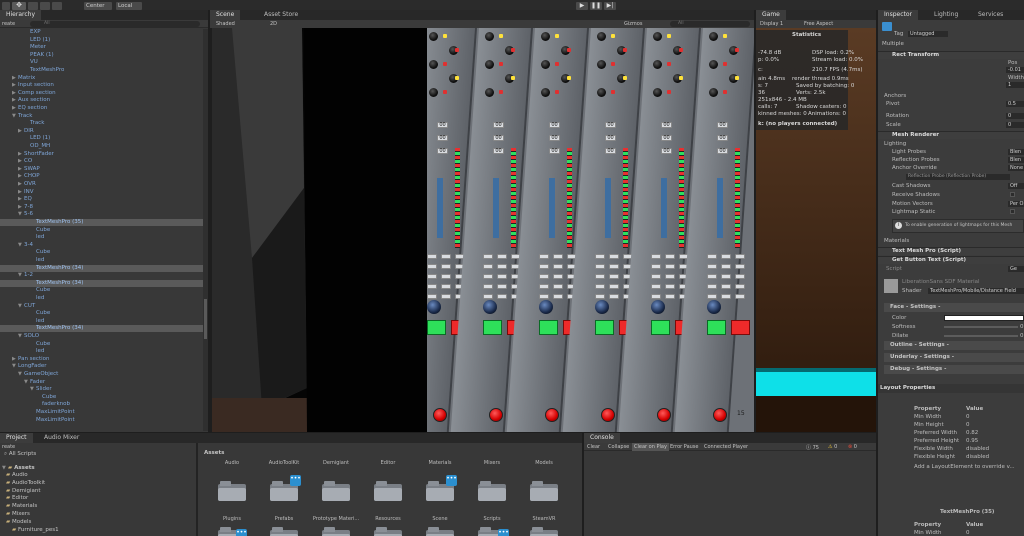 The width and height of the screenshot is (1024, 536). I want to click on hierarchy-item: ▼ SOLO, so click(19, 336).